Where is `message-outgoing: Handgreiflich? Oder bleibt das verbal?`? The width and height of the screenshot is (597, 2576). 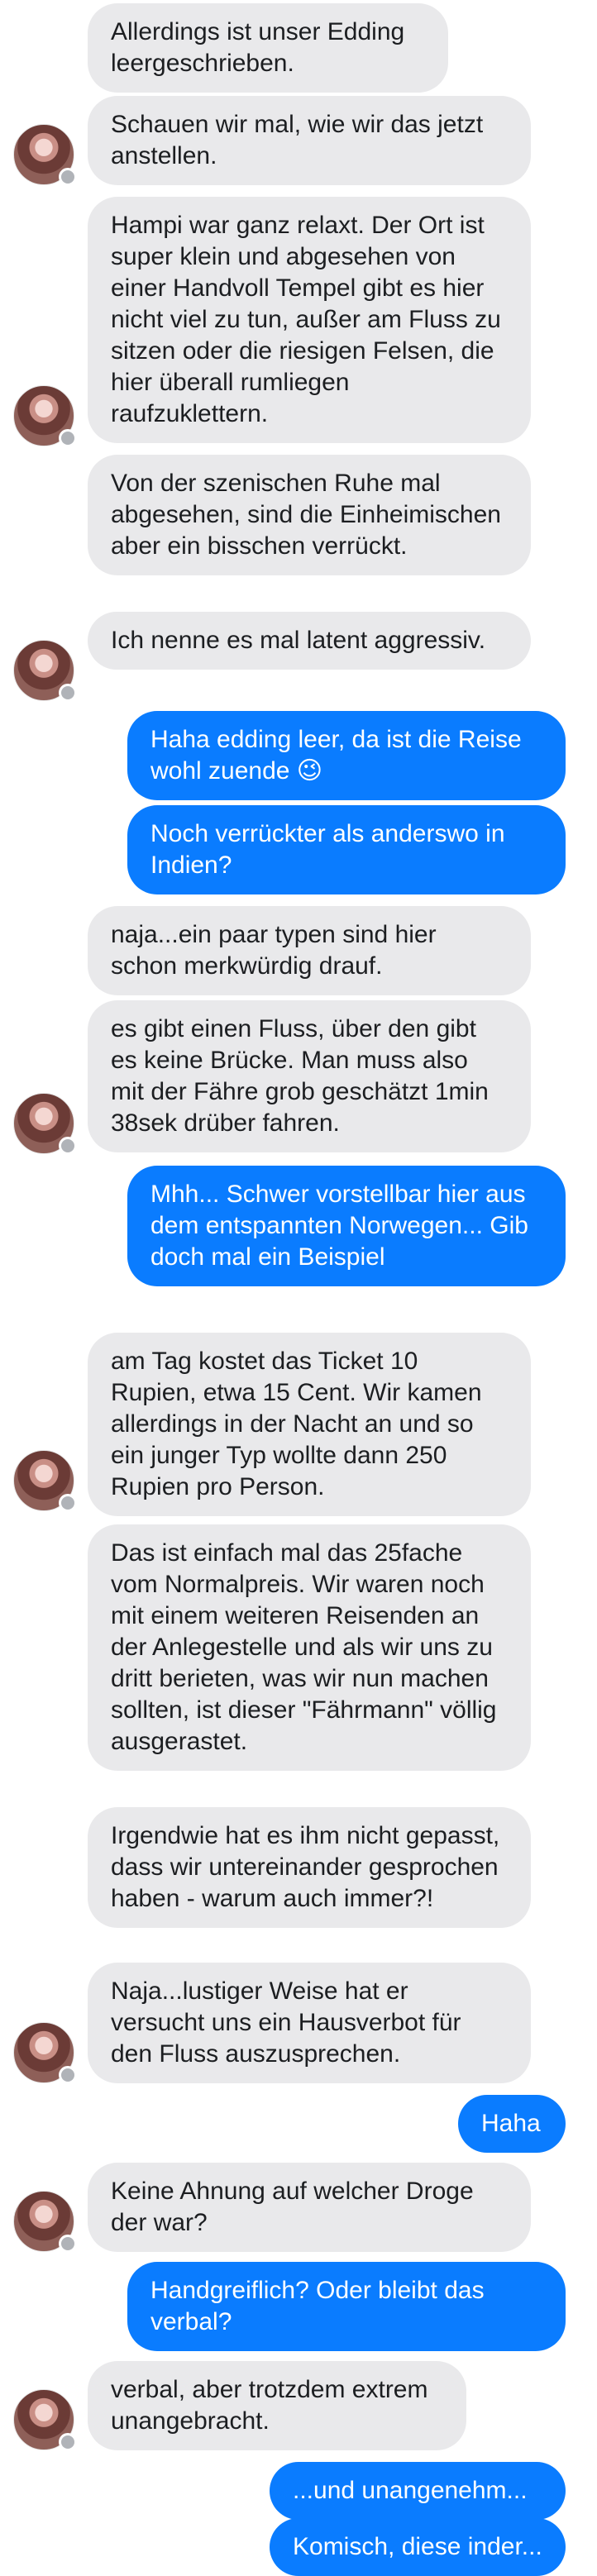
message-outgoing: Handgreiflich? Oder bleibt das verbal? is located at coordinates (346, 2306).